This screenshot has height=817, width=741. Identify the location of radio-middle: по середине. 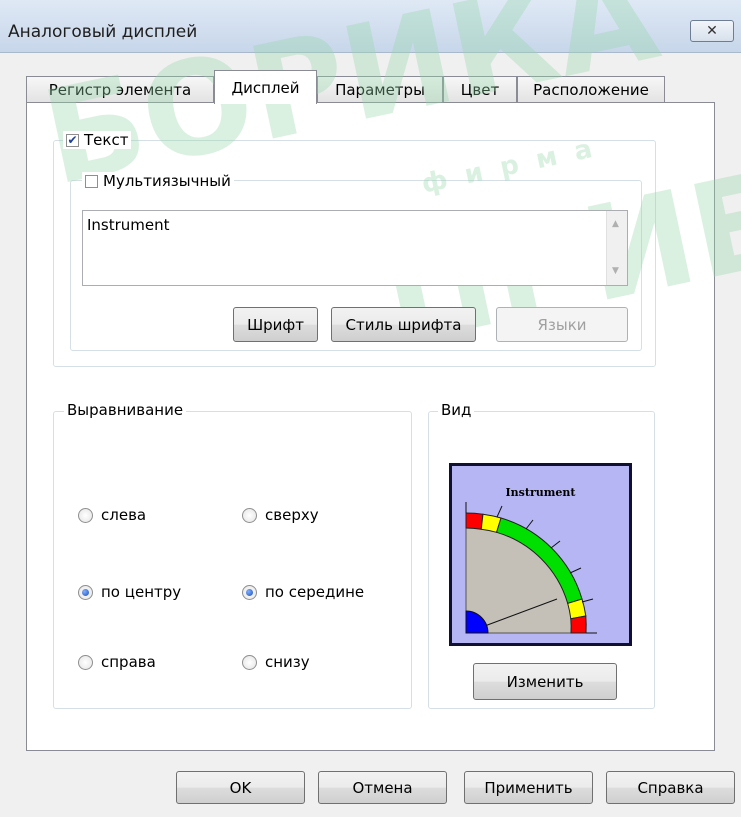
(303, 592).